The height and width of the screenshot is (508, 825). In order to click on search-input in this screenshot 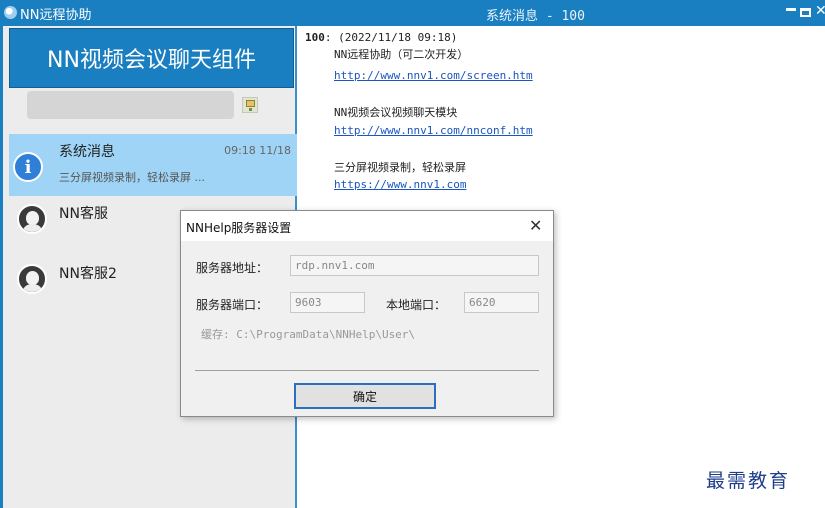, I will do `click(130, 105)`.